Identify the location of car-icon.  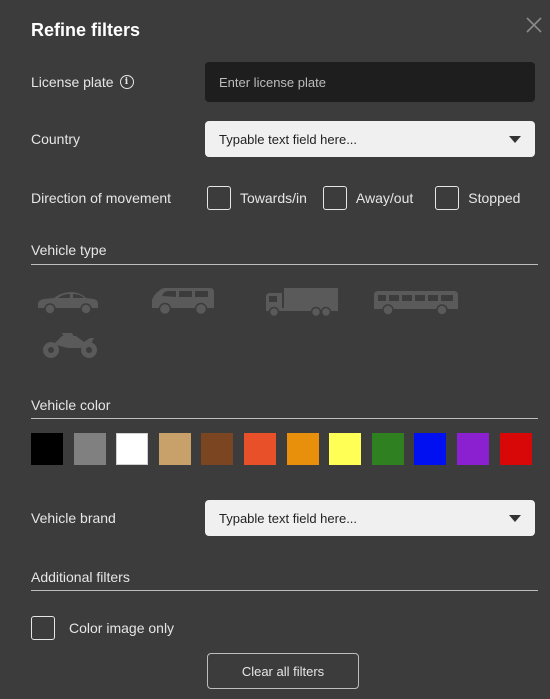
(68, 303).